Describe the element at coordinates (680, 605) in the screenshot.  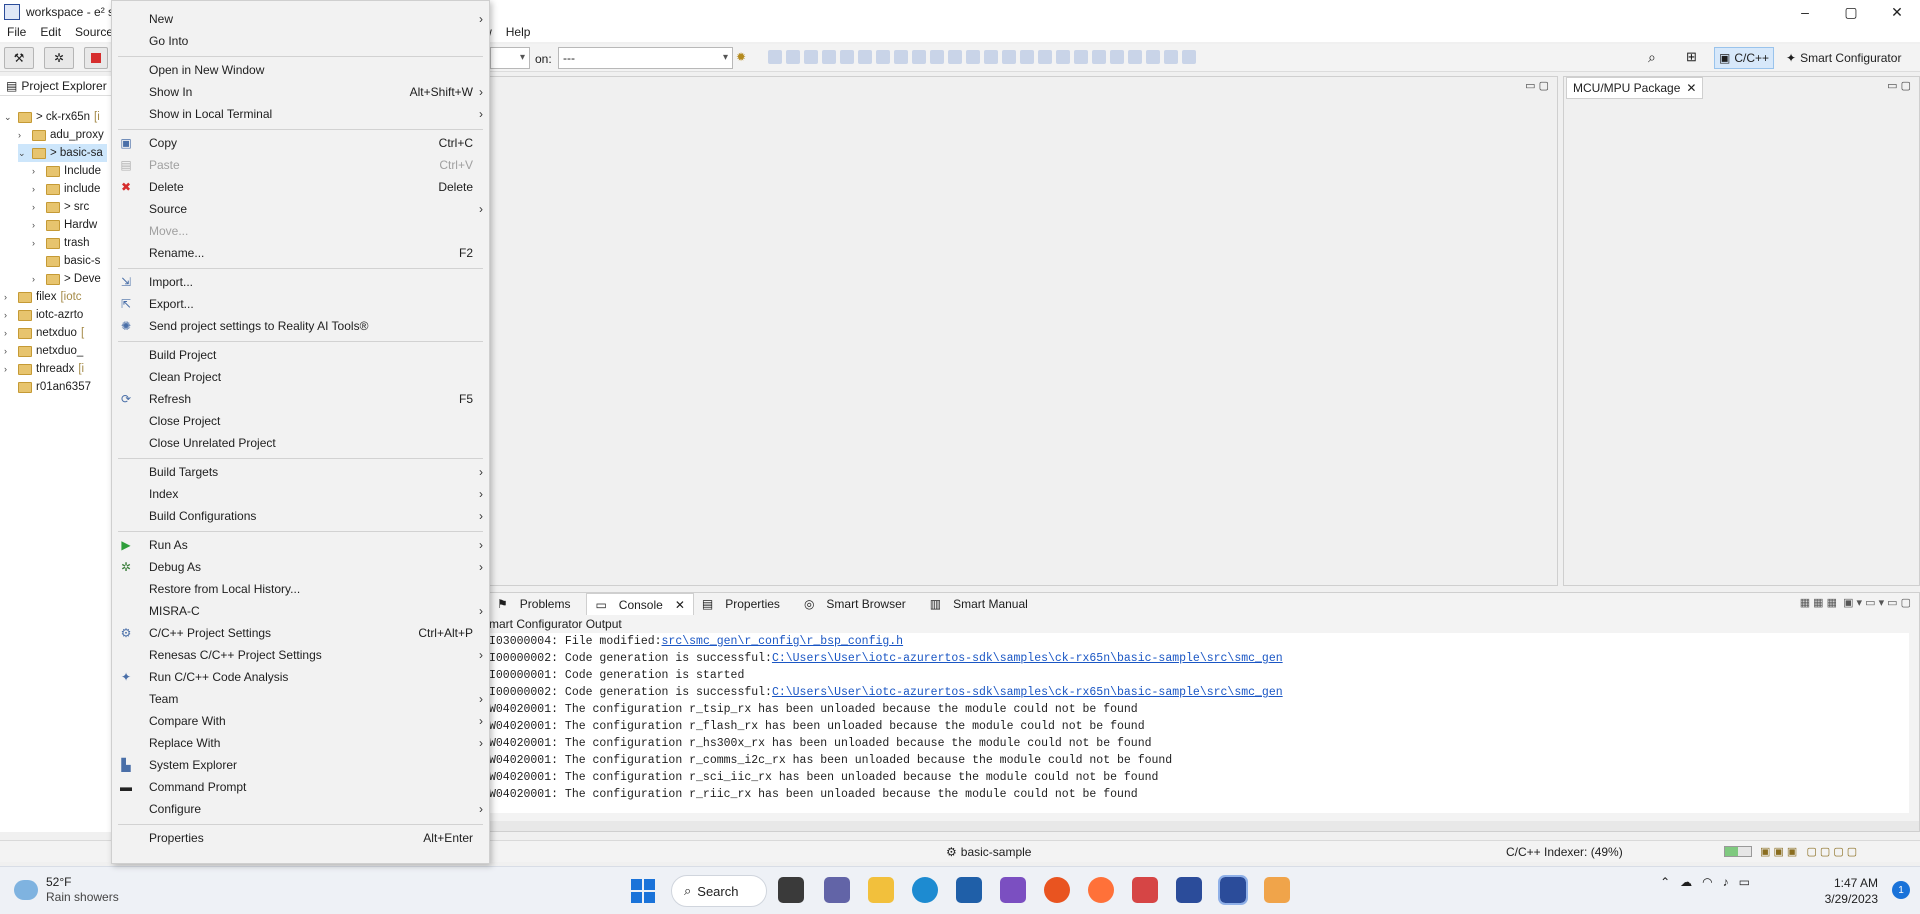
I see `close-icon: ✕` at that location.